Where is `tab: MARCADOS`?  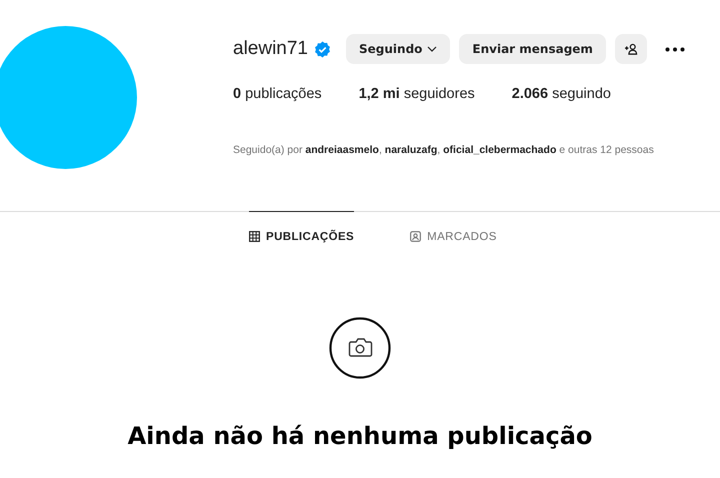 tab: MARCADOS is located at coordinates (453, 236).